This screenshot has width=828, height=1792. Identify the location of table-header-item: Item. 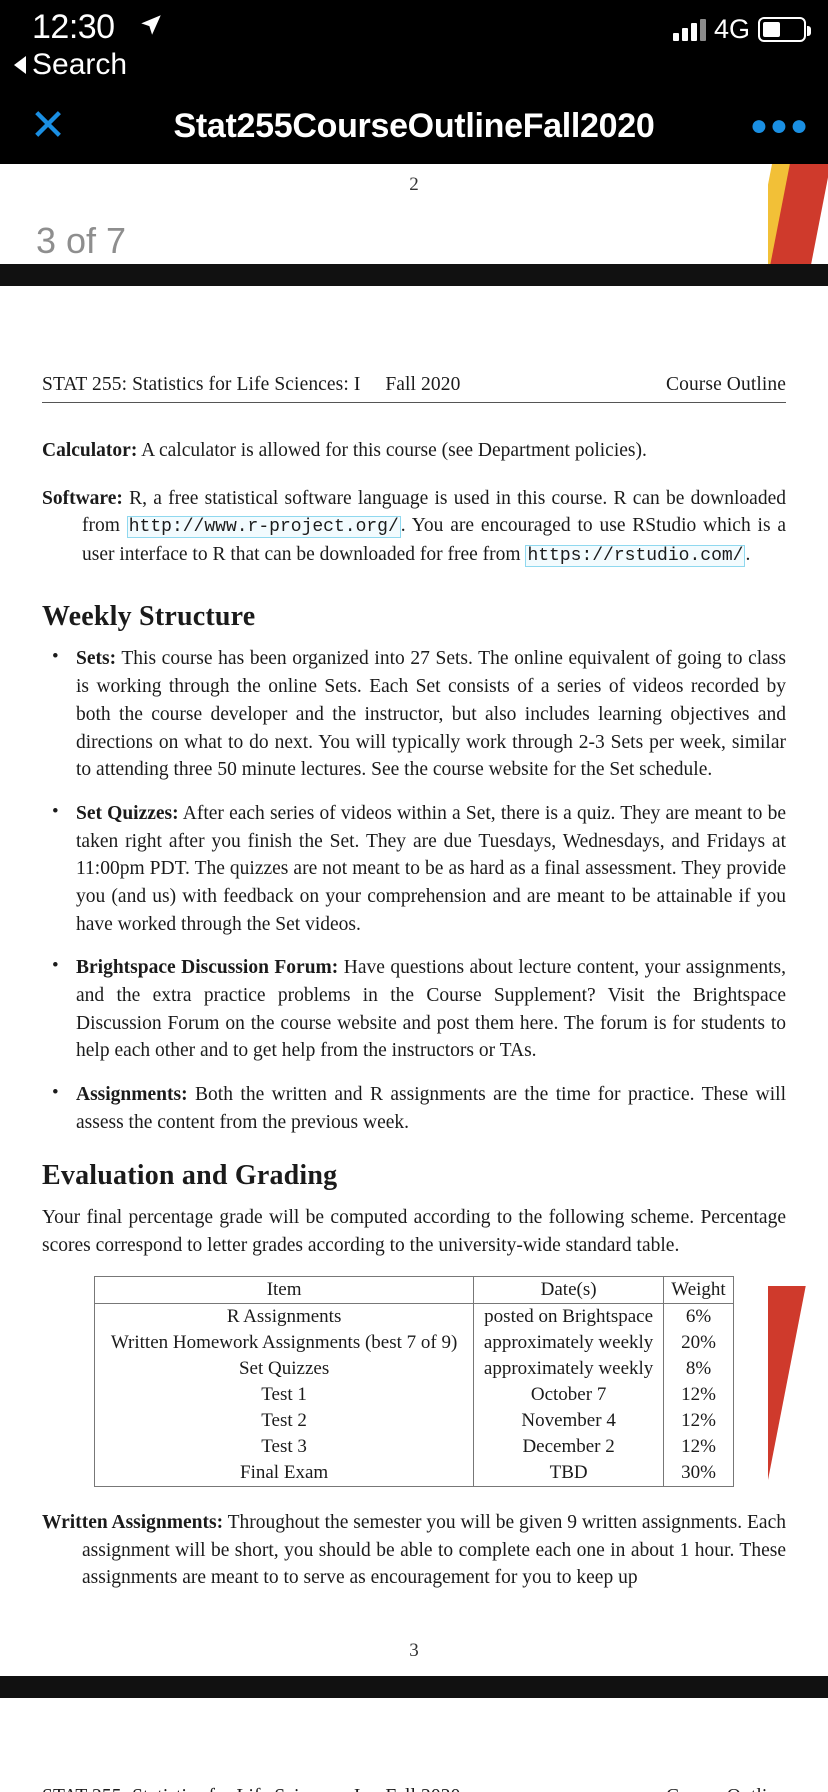
(284, 1289).